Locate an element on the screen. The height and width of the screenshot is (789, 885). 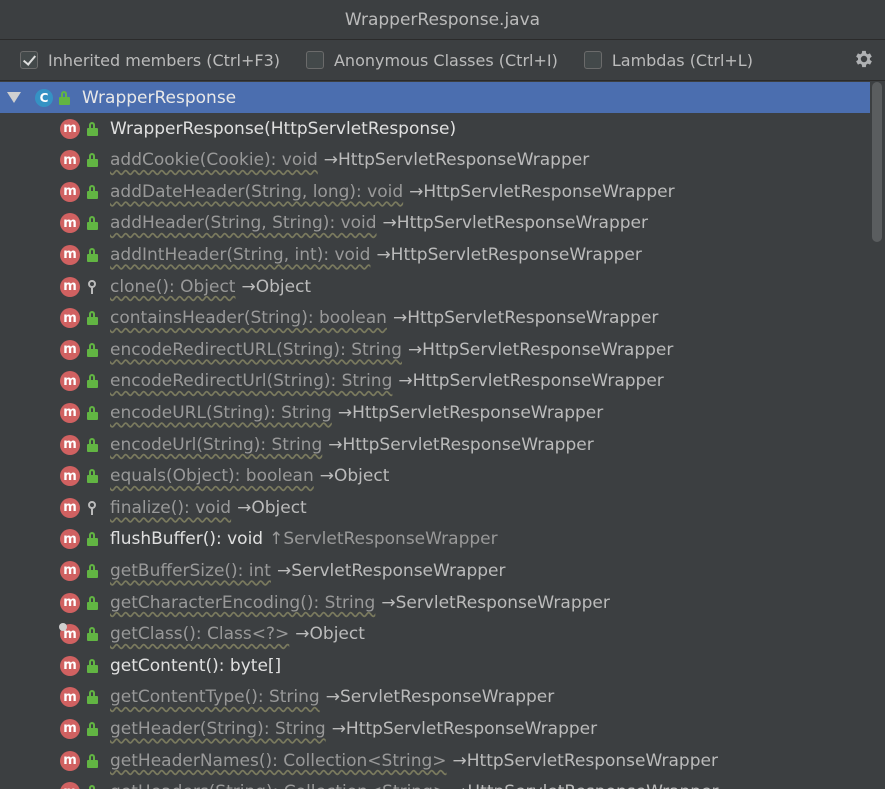
member-signature: addDateHeader(String, long): void is located at coordinates (257, 191).